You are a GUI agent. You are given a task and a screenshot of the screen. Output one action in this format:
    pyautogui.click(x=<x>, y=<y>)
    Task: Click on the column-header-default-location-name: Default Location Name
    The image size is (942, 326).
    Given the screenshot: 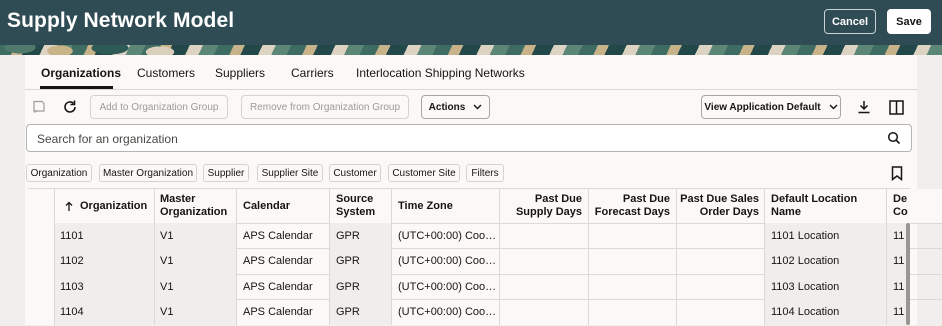 What is the action you would take?
    pyautogui.click(x=826, y=206)
    